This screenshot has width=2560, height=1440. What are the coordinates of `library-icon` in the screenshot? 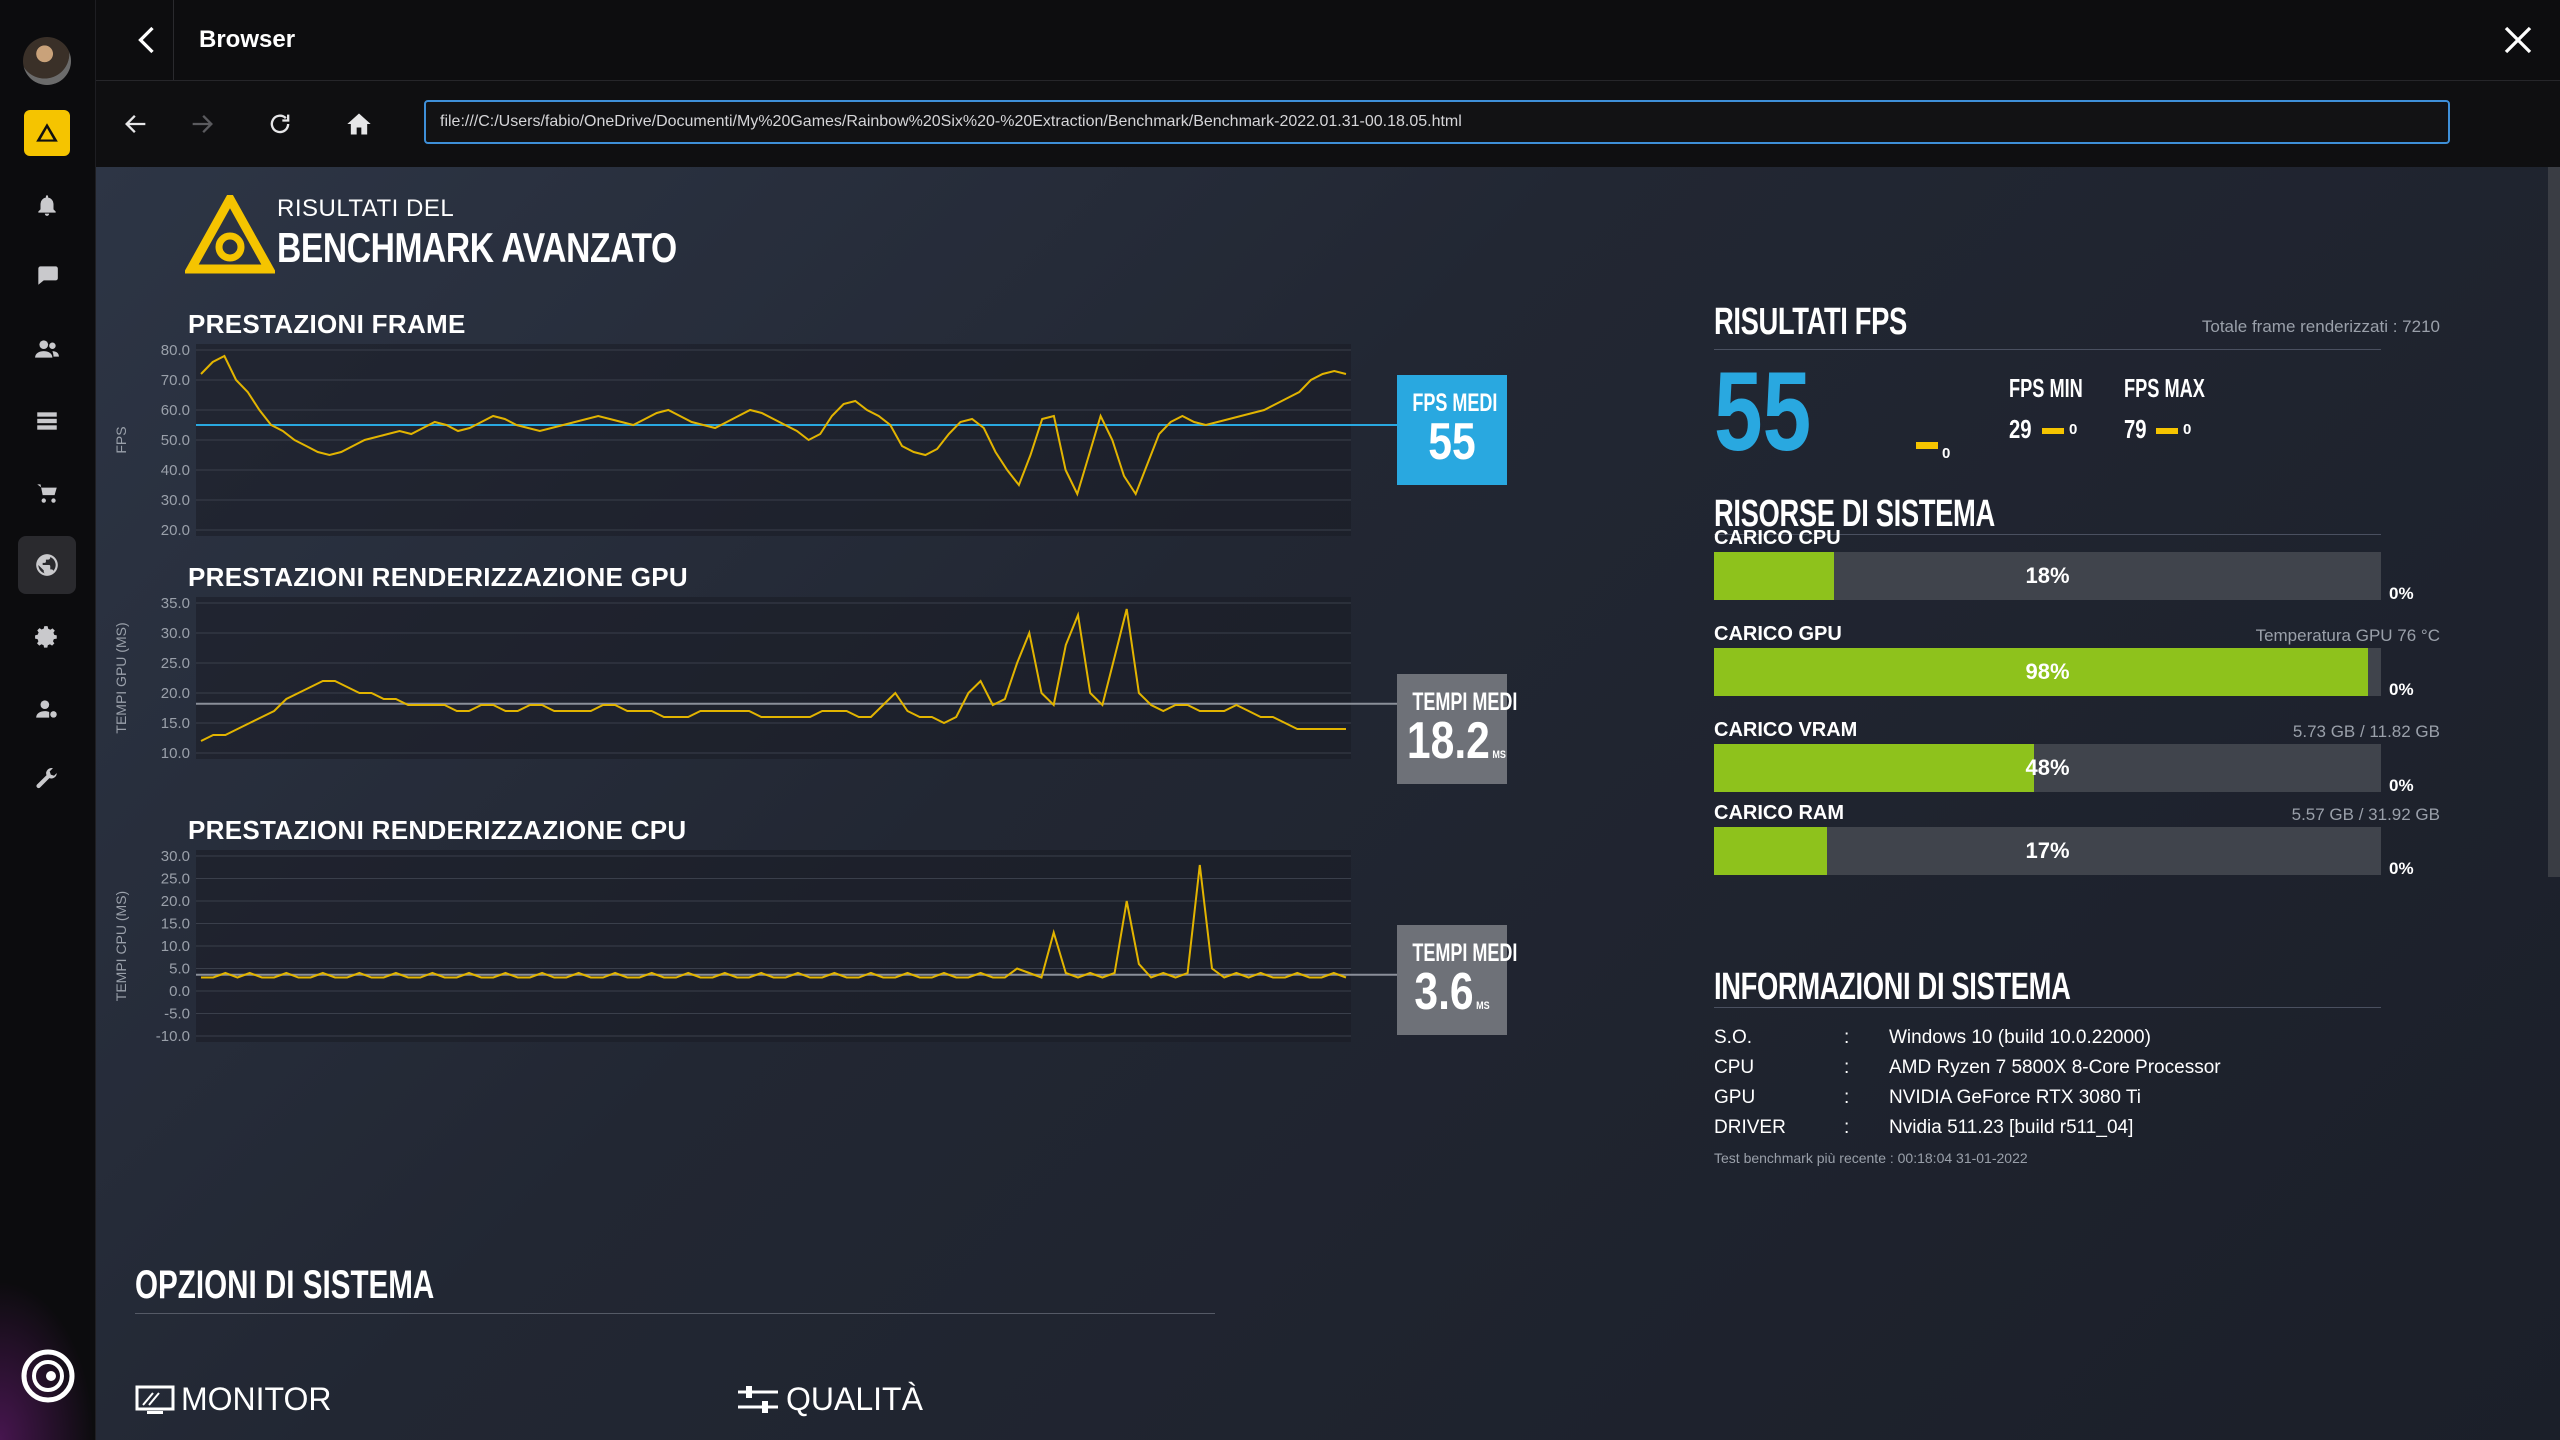 It's located at (47, 421).